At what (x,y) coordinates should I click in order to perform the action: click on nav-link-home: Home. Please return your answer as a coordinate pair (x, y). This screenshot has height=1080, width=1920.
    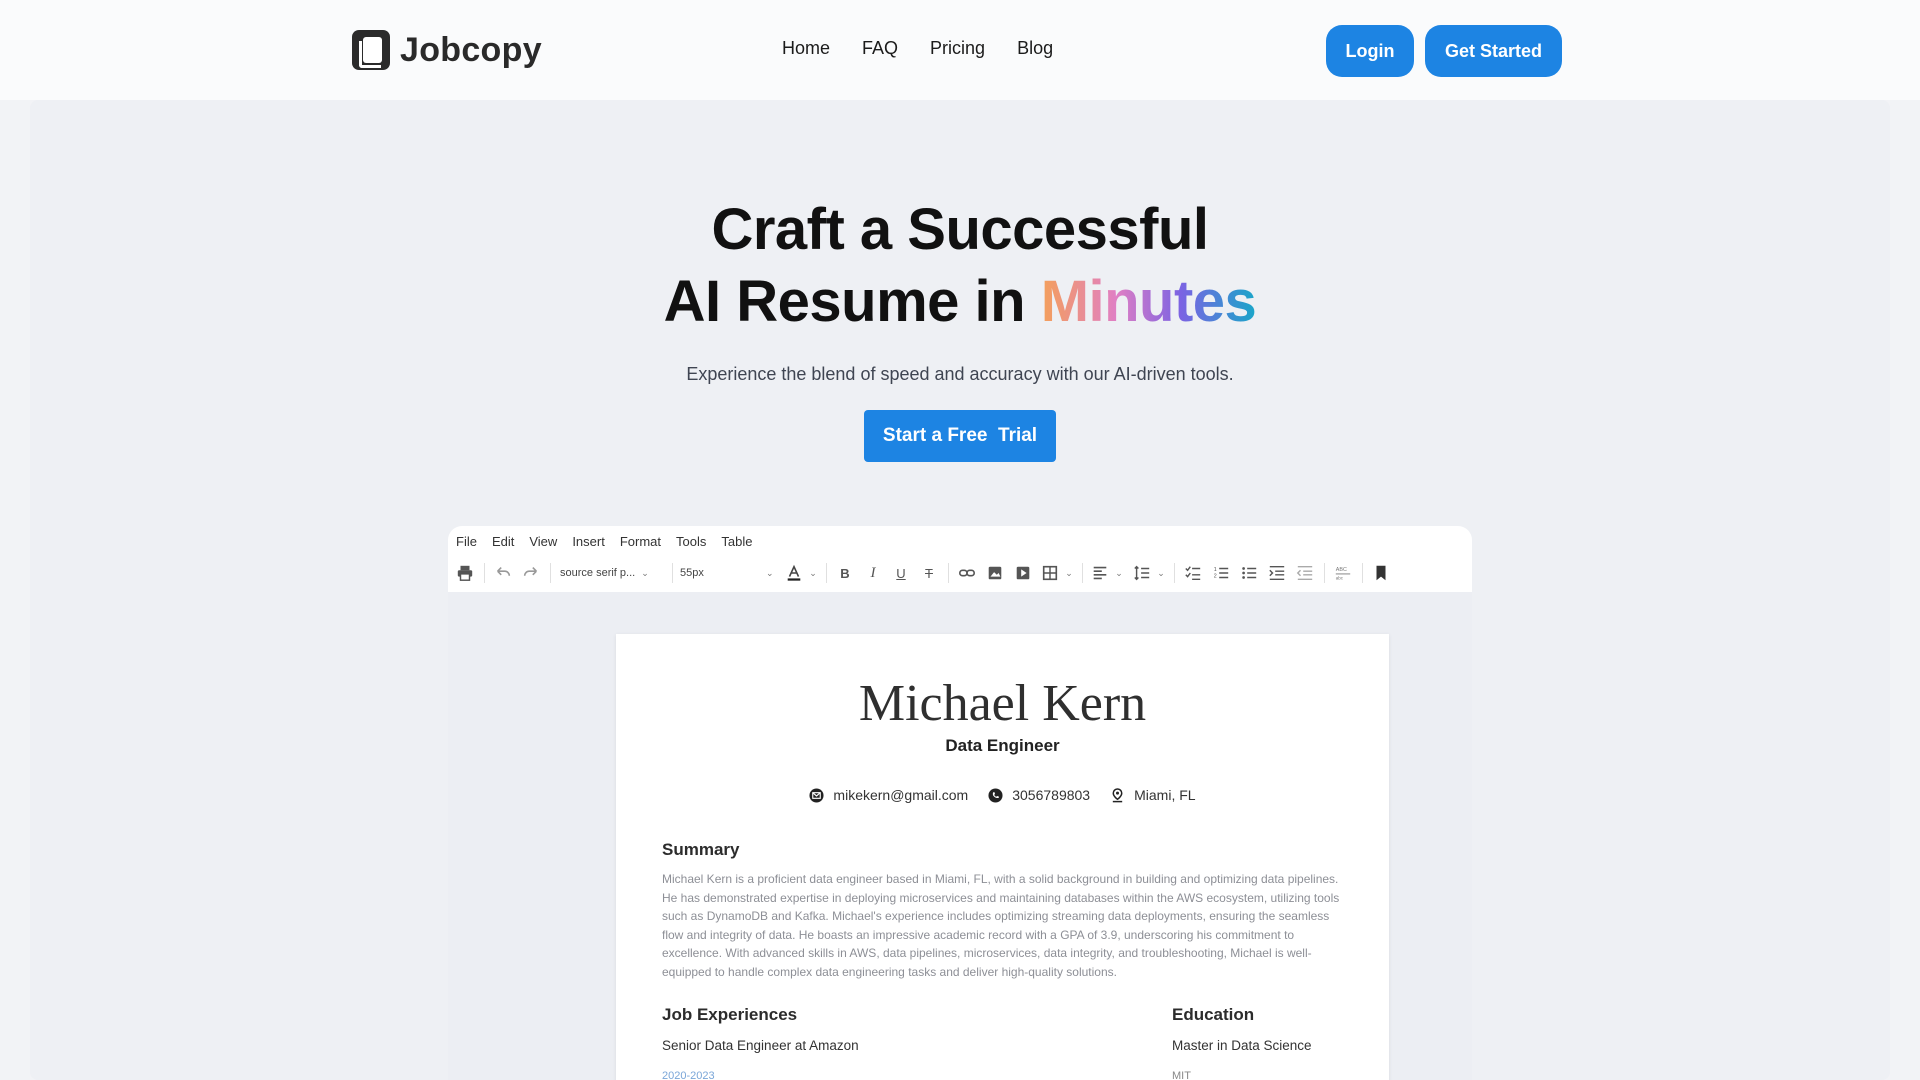
    Looking at the image, I should click on (806, 48).